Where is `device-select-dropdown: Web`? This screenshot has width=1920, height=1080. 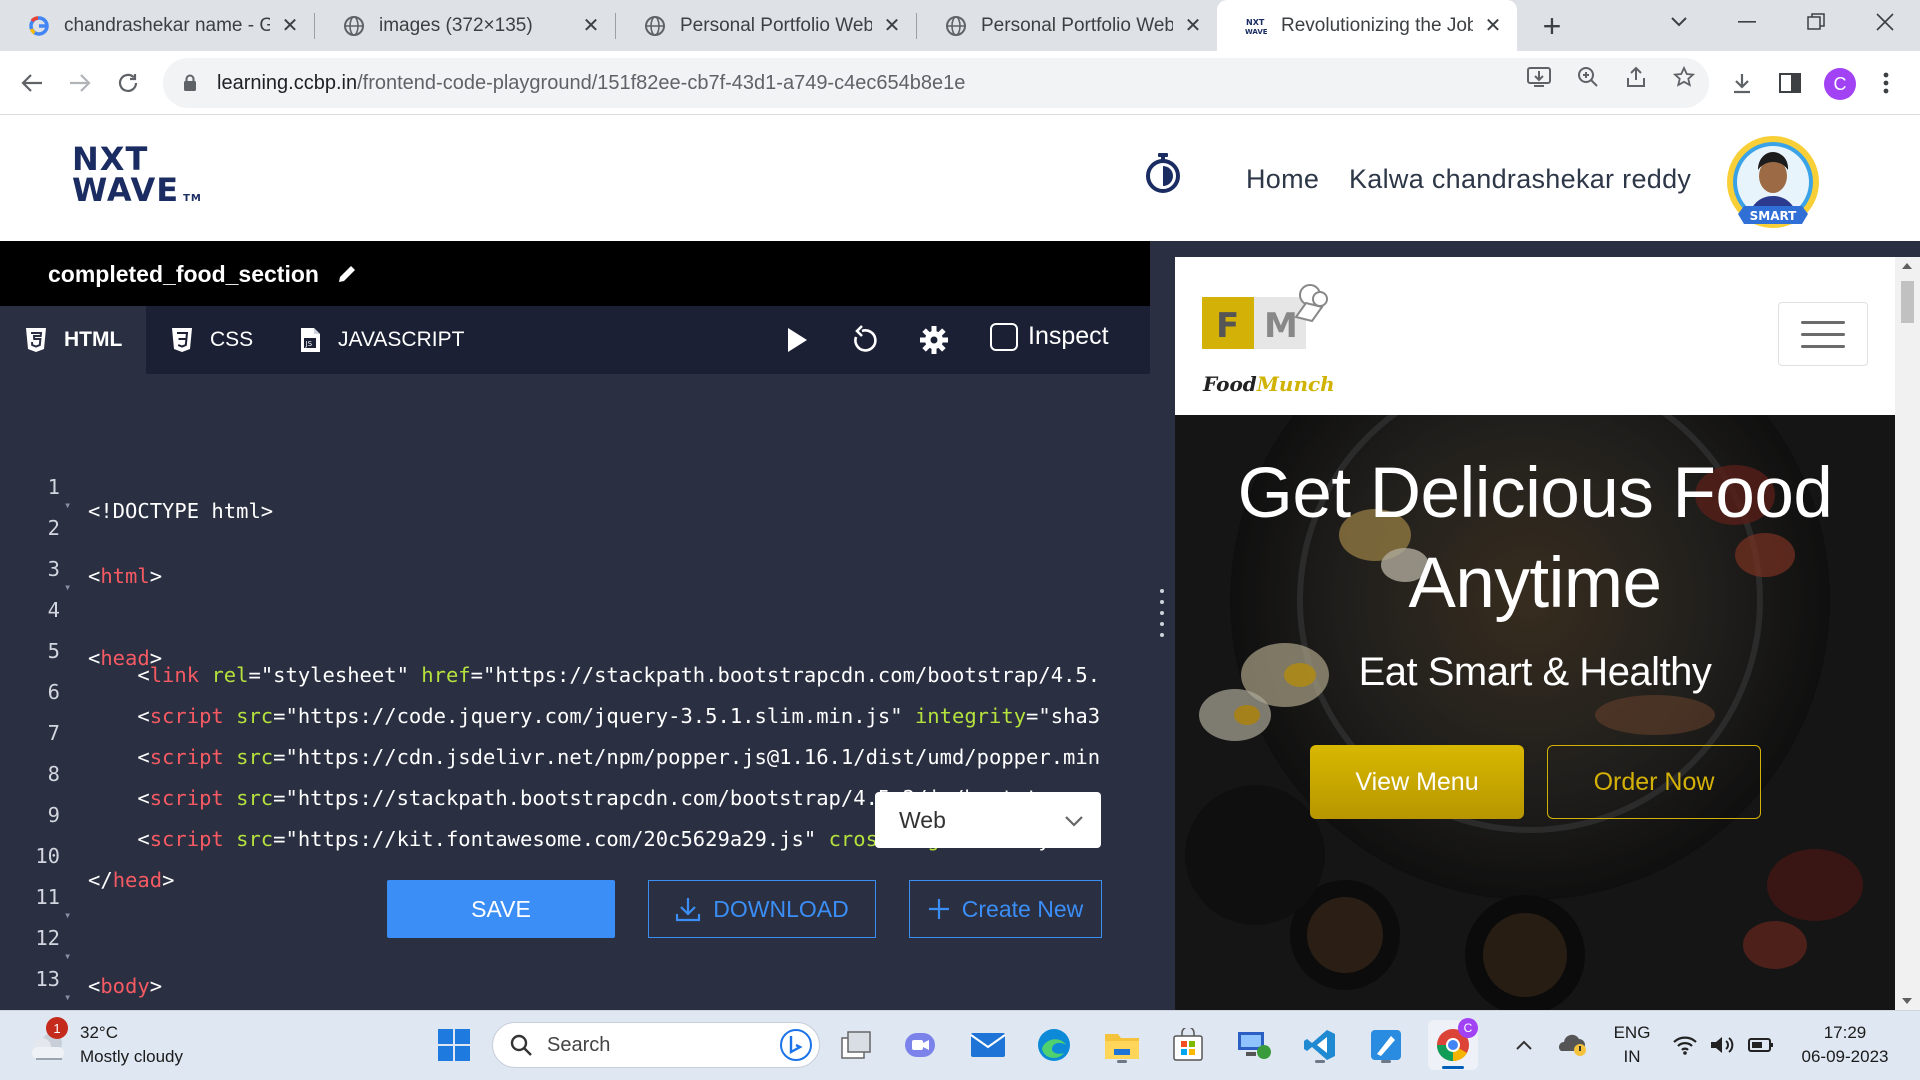
device-select-dropdown: Web is located at coordinates (988, 820).